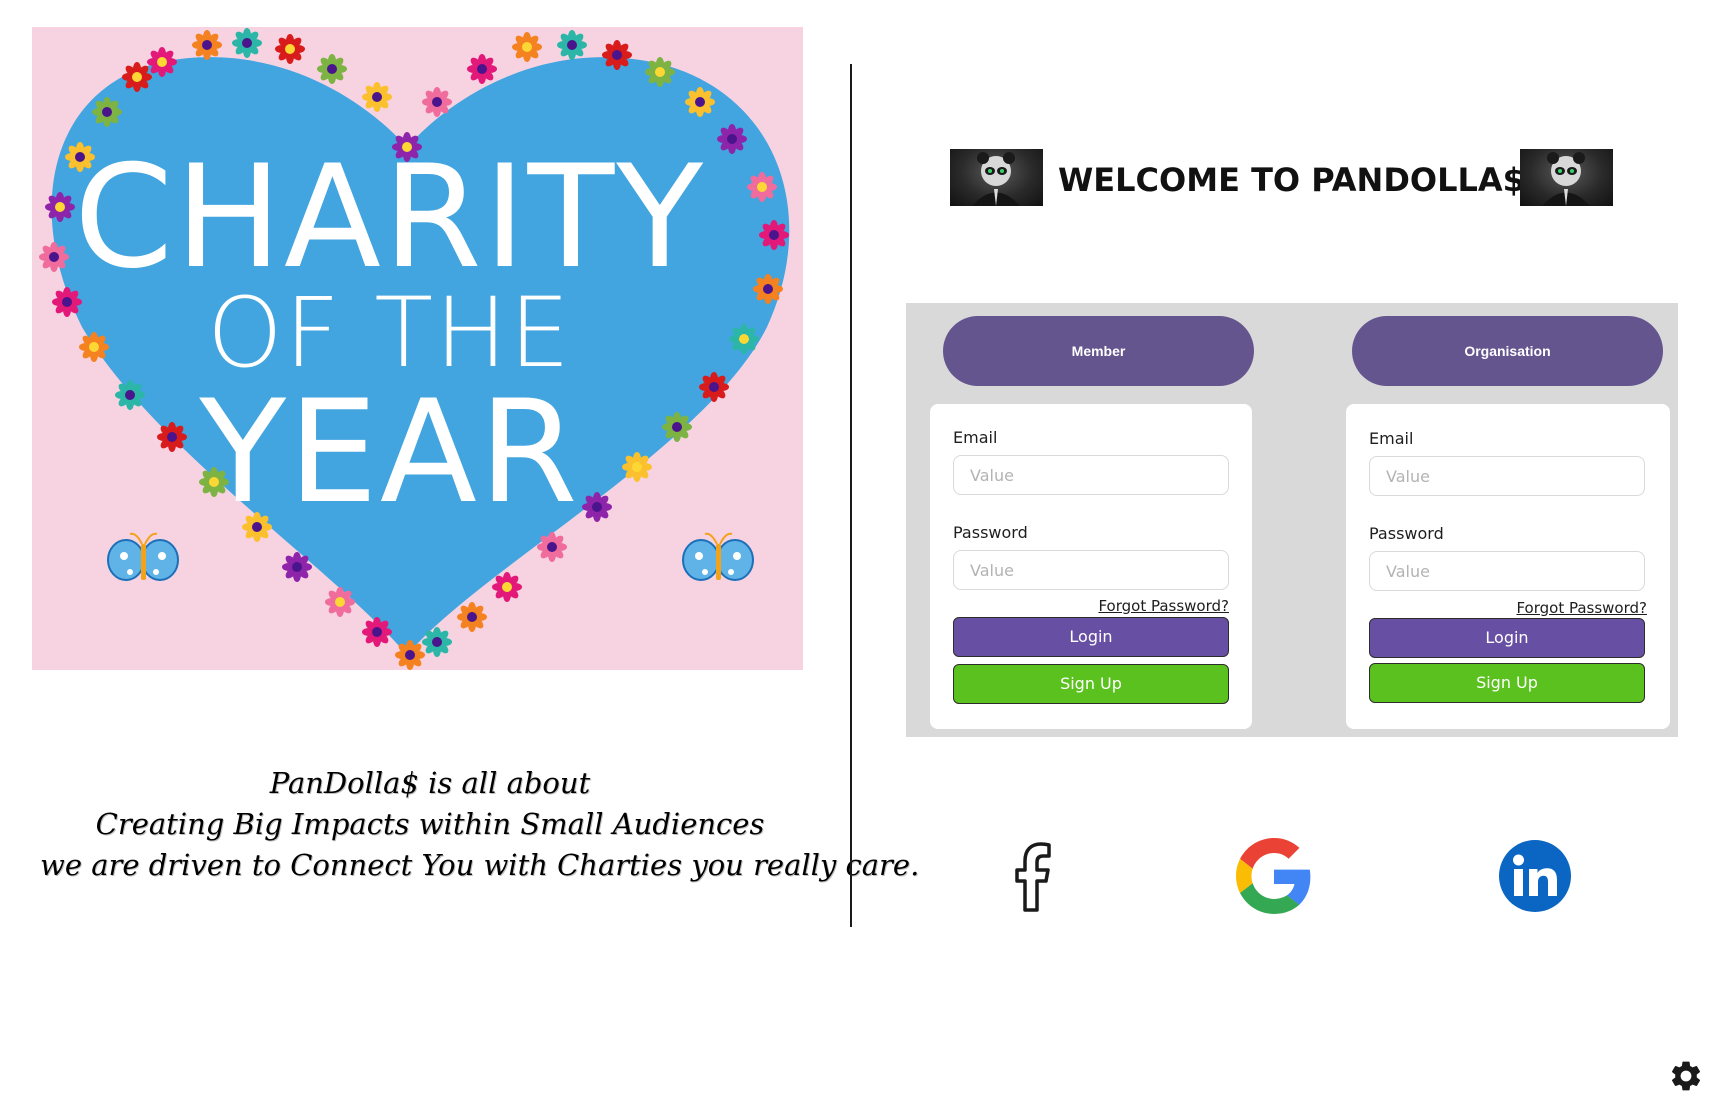  What do you see at coordinates (389, 217) in the screenshot?
I see `hero-title-line1: CHARITY` at bounding box center [389, 217].